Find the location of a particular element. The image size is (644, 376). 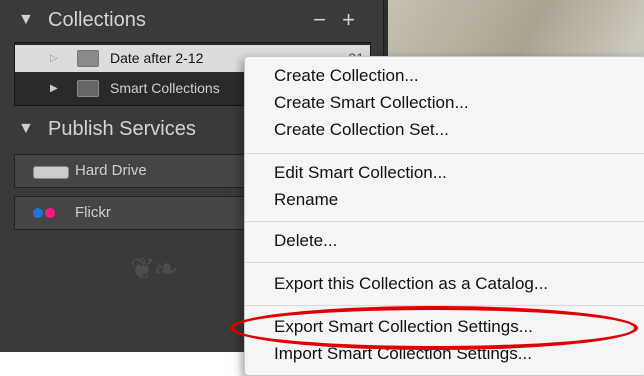

disclosure-triangle-icon: ▷ is located at coordinates (54, 58).